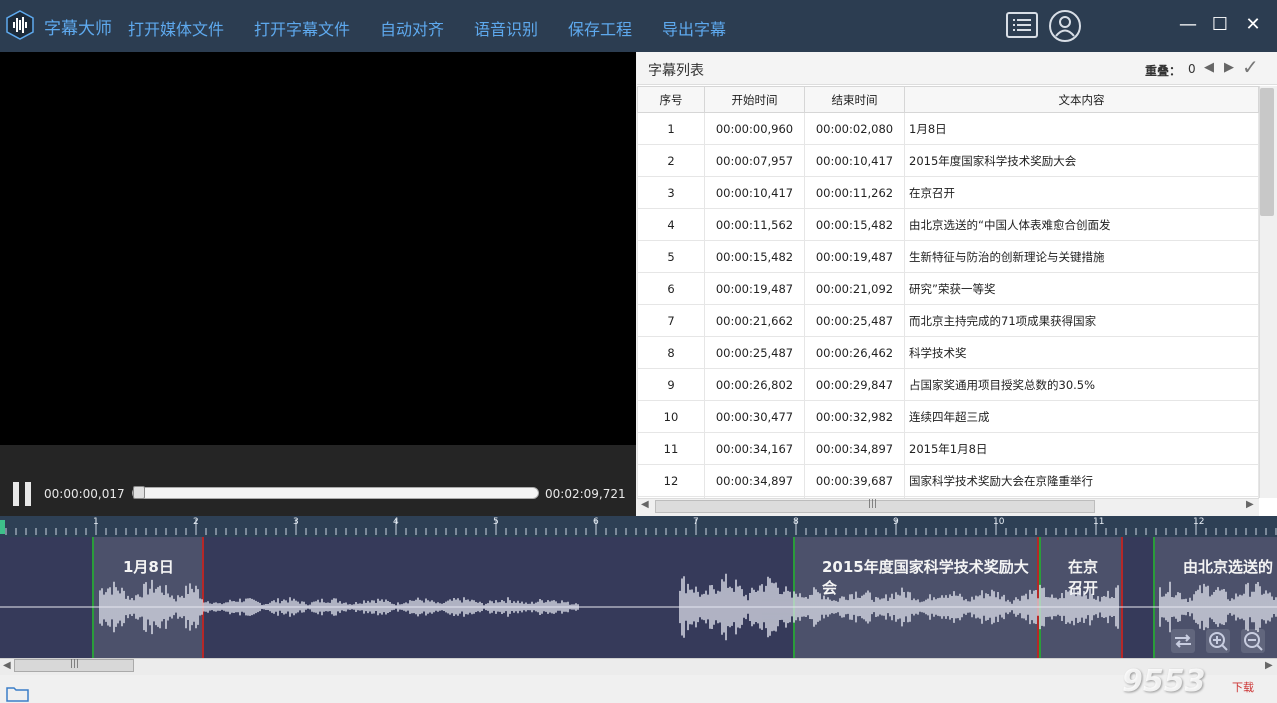 The image size is (1277, 703). I want to click on cell-end-time: 00:00:21,092, so click(854, 288).